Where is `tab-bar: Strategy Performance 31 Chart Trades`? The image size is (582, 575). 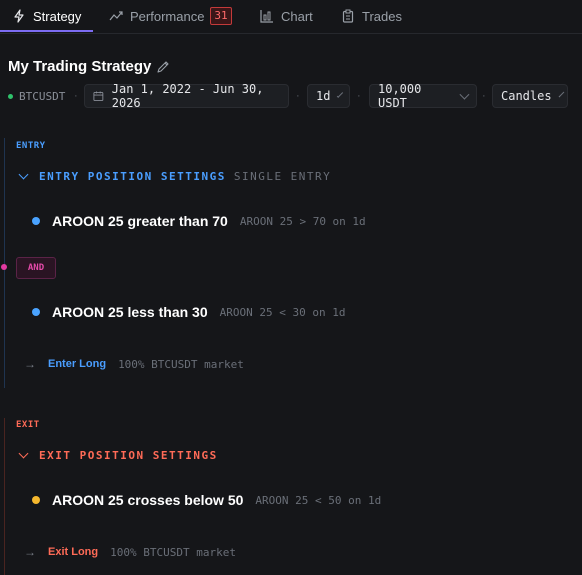
tab-bar: Strategy Performance 31 Chart Trades is located at coordinates (291, 17).